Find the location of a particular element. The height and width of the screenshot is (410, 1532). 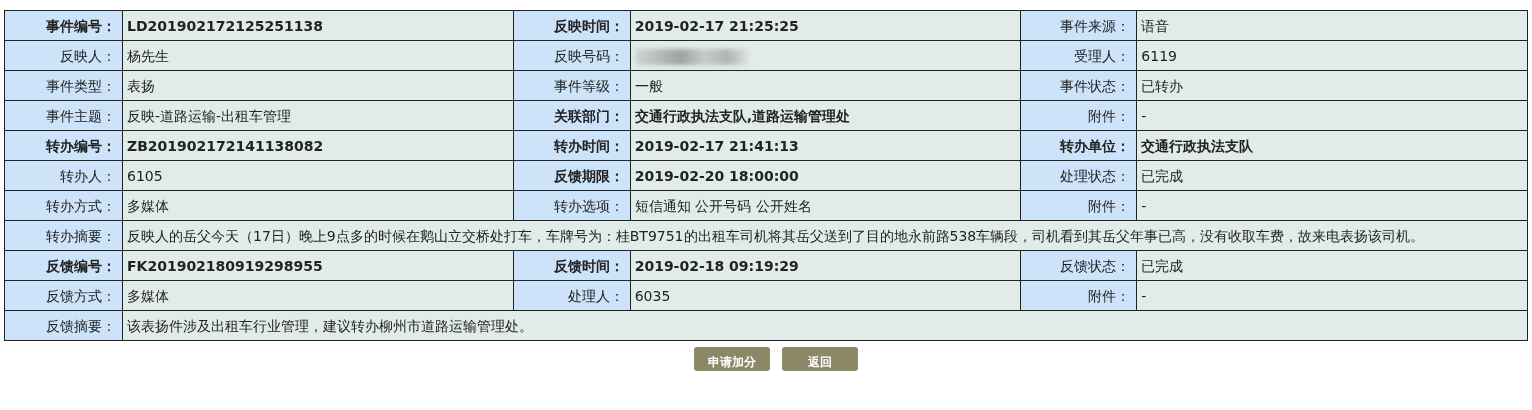

field-label: 反馈状态： is located at coordinates (1078, 265).